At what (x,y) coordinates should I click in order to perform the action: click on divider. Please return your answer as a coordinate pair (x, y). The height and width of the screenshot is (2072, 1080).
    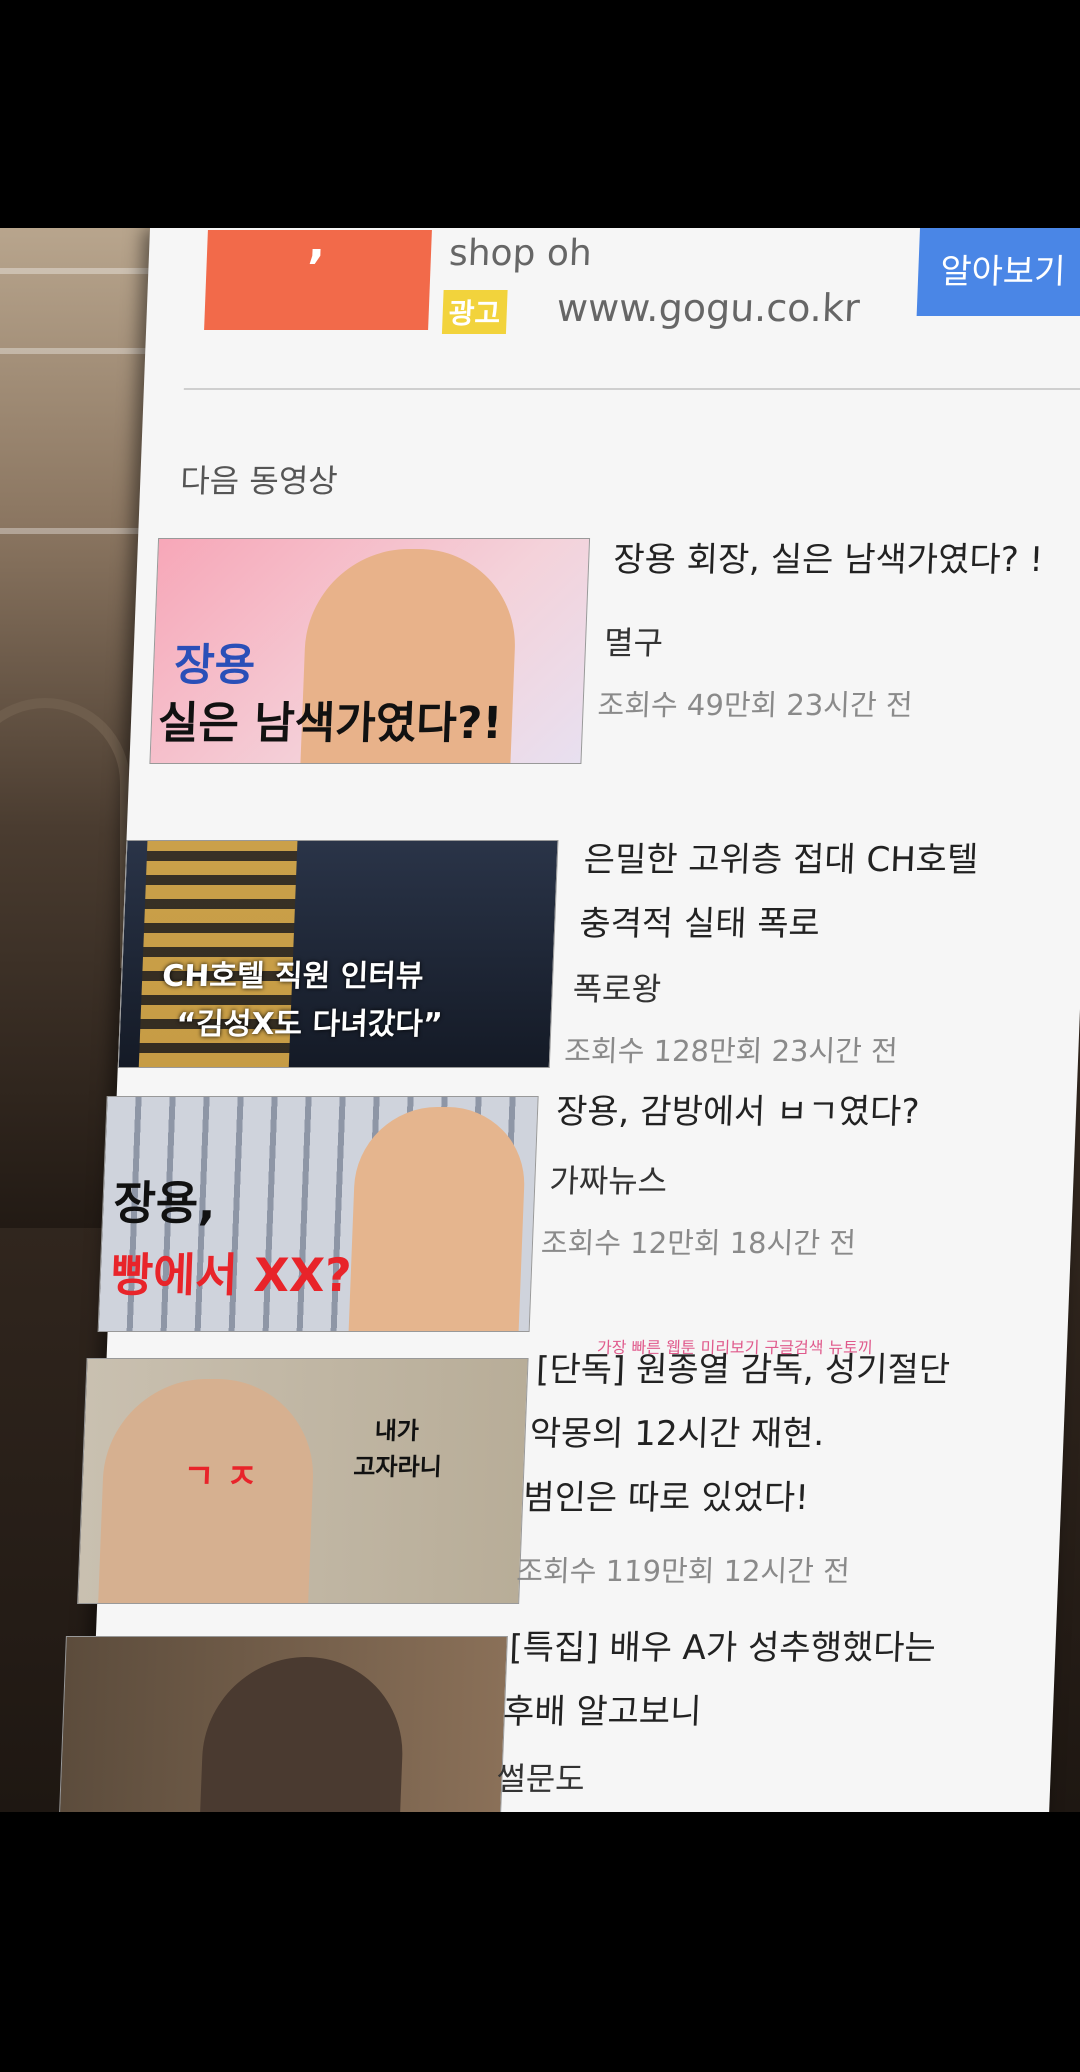
    Looking at the image, I should click on (631, 389).